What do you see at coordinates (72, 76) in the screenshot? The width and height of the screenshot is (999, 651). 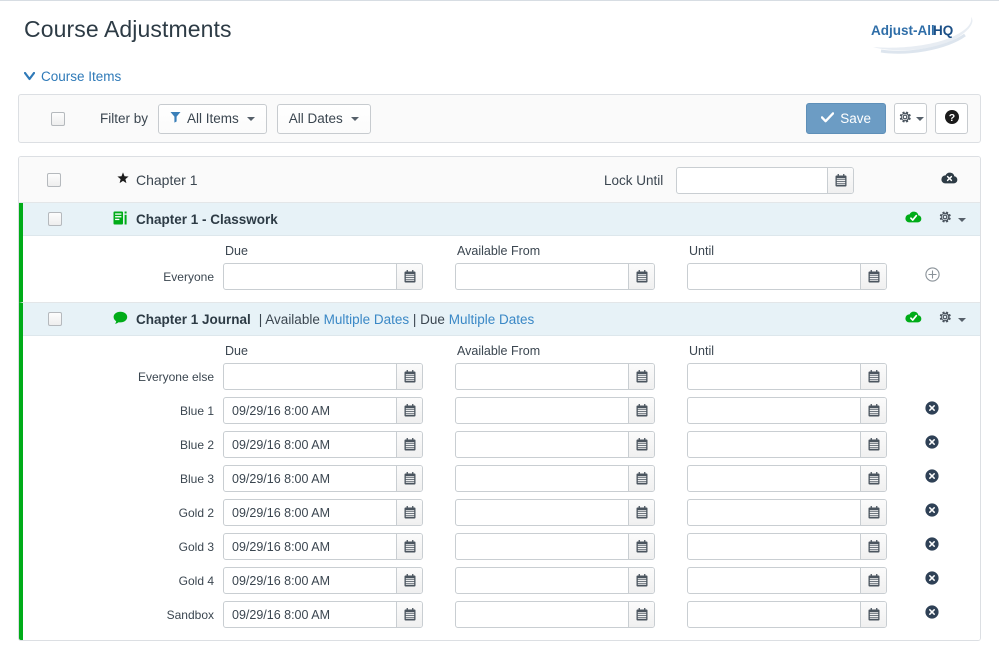 I see `course-items-toggle: Course Items` at bounding box center [72, 76].